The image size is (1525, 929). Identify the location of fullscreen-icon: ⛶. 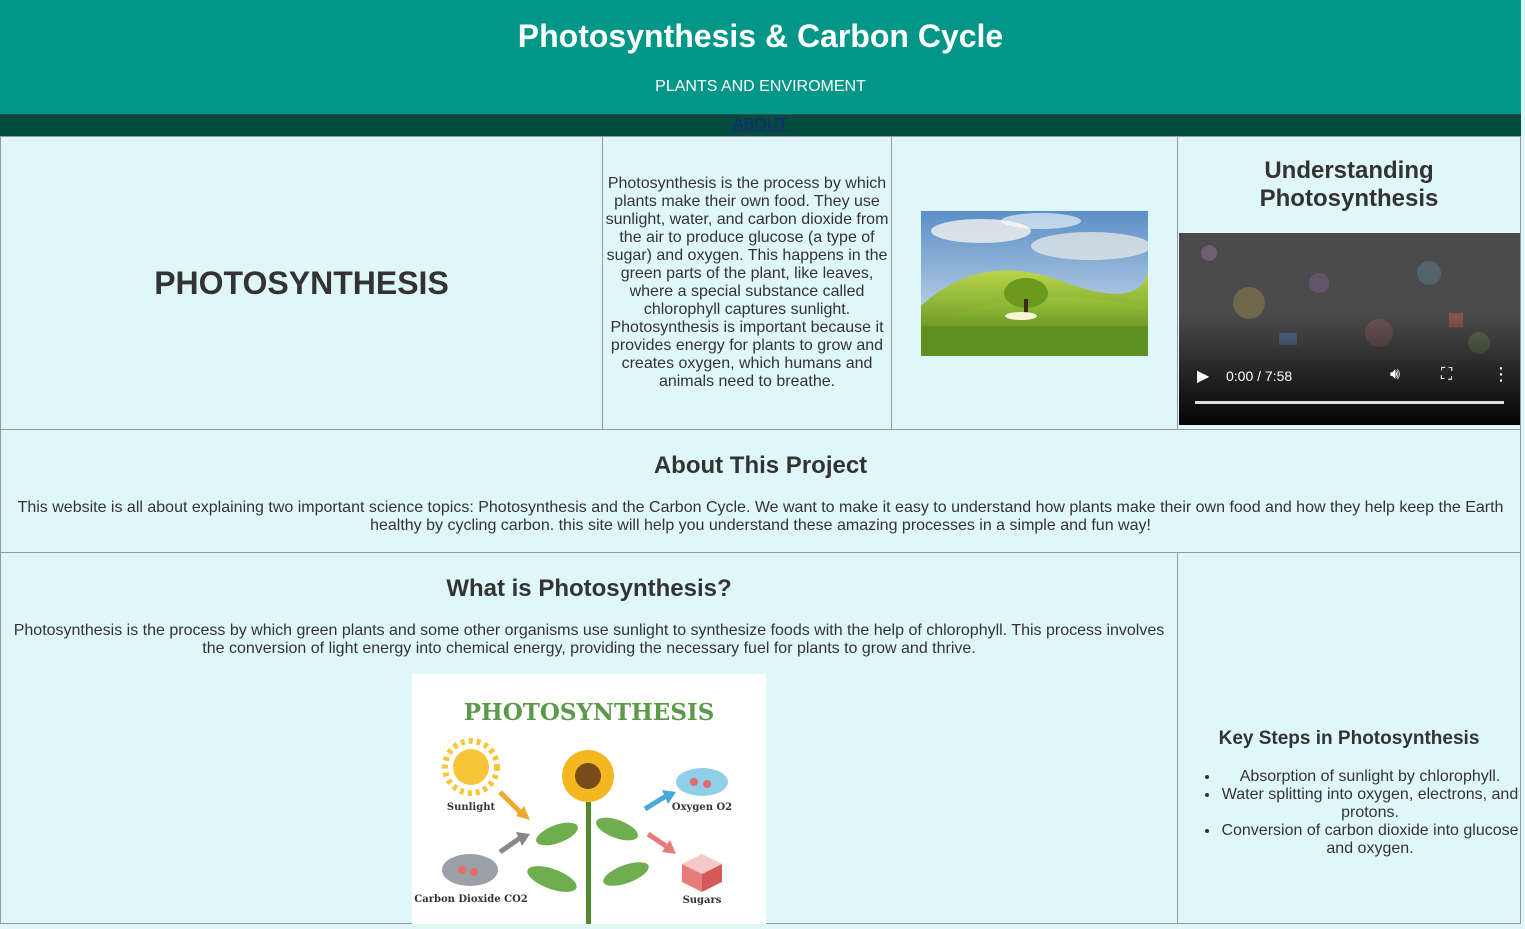
(1446, 375).